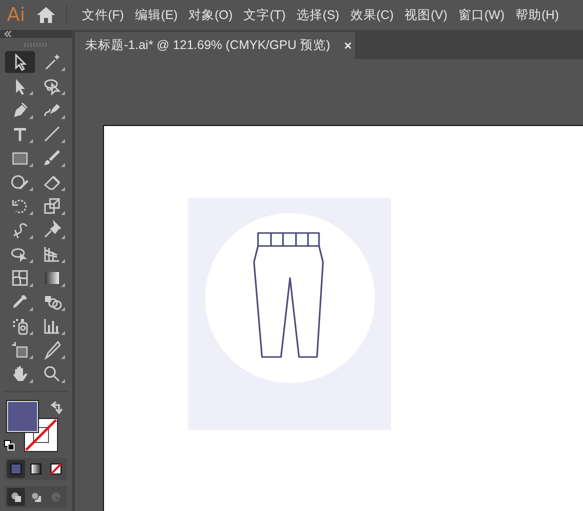 This screenshot has height=511, width=583. Describe the element at coordinates (9, 445) in the screenshot. I see `default-colors-icon` at that location.